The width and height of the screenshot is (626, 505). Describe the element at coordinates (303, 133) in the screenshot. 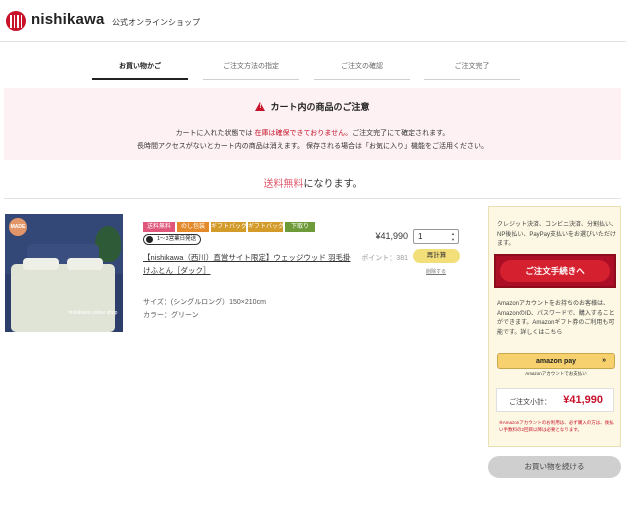

I see `notice-line-1-red: 在庫は確保できておりません。` at that location.